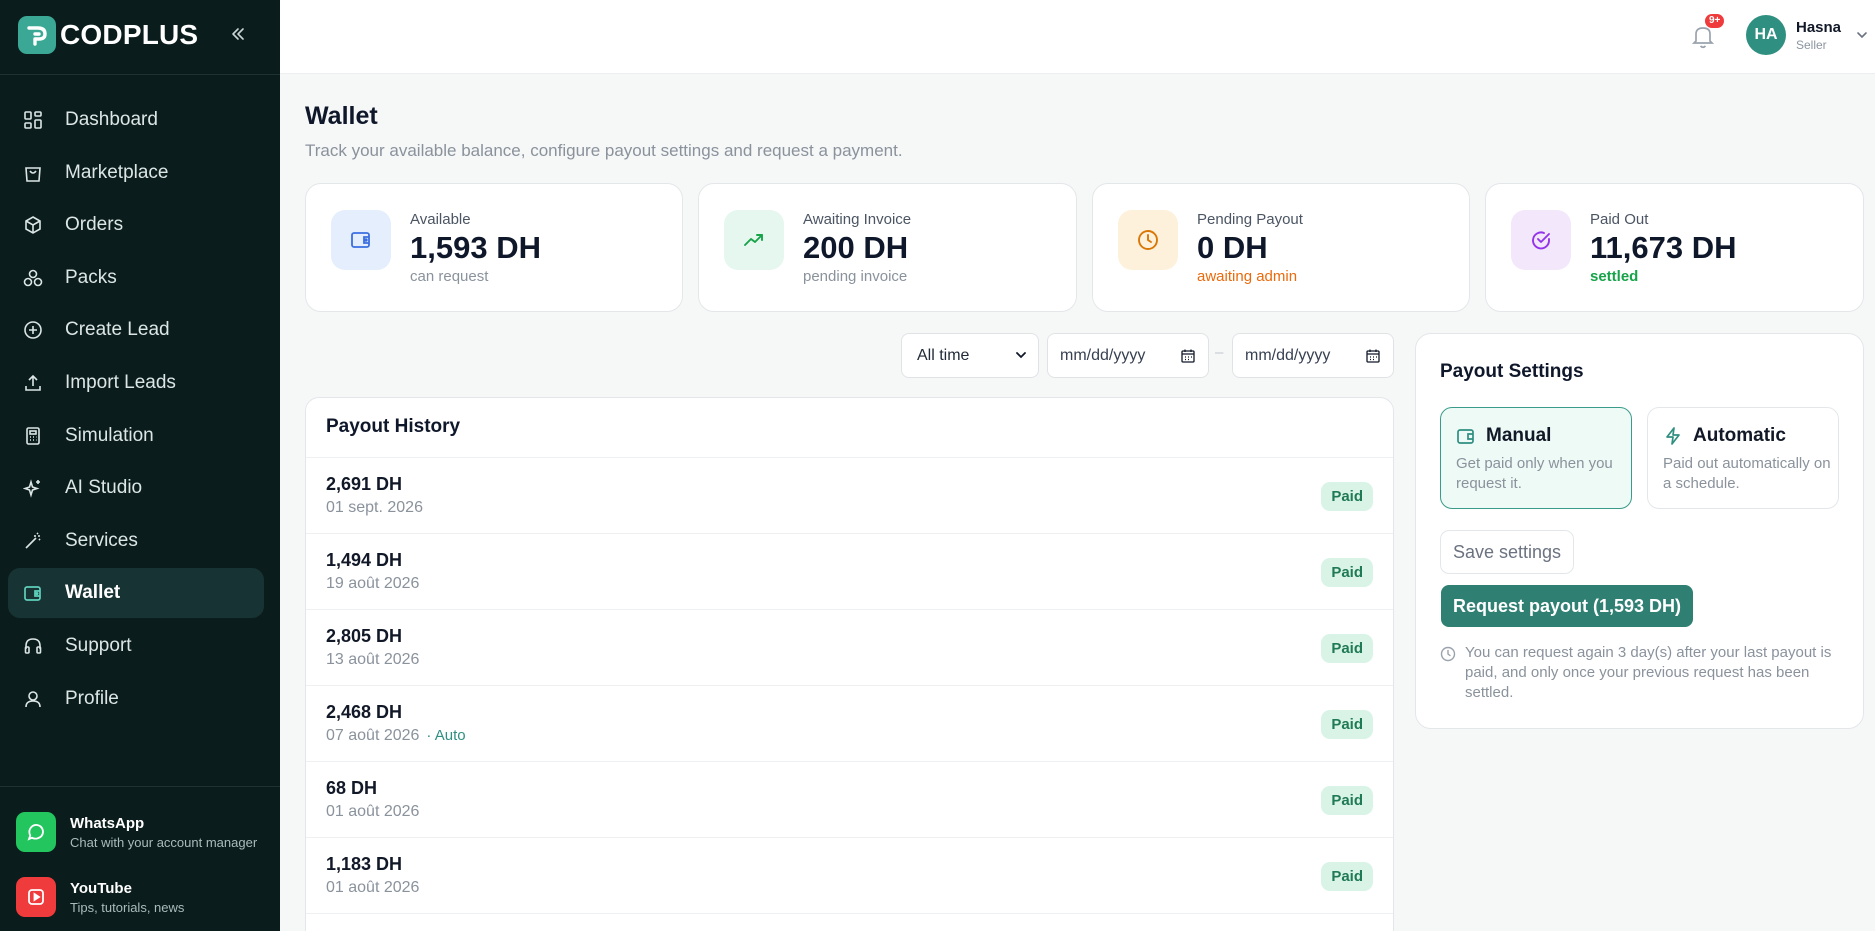 This screenshot has height=931, width=1875. I want to click on stat-subtext: awaiting admin, so click(1247, 276).